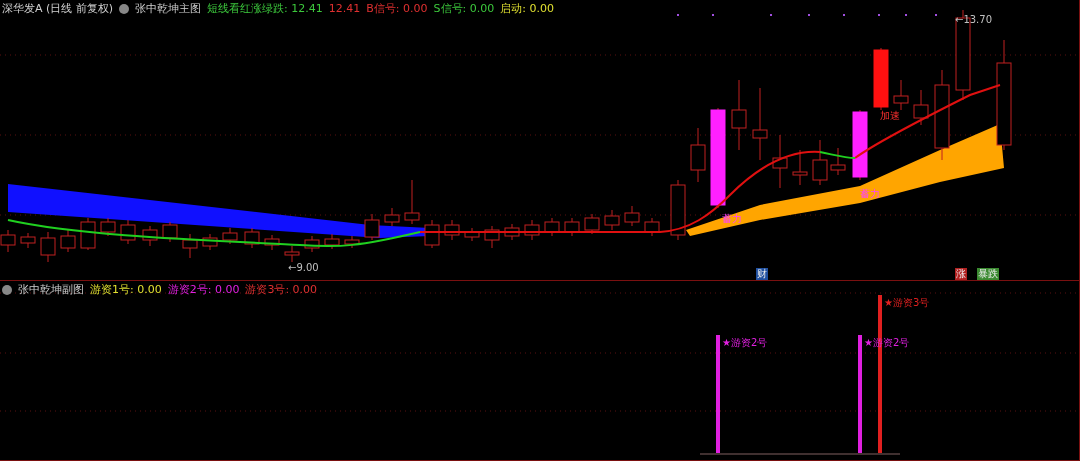 The width and height of the screenshot is (1080, 461). What do you see at coordinates (527, 9) in the screenshot?
I see `legend-value: 启动: 0.00` at bounding box center [527, 9].